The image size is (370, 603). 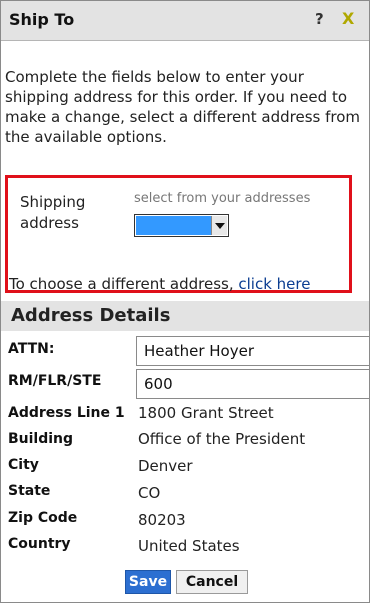 I want to click on zip-code-value: 80203, so click(x=162, y=520).